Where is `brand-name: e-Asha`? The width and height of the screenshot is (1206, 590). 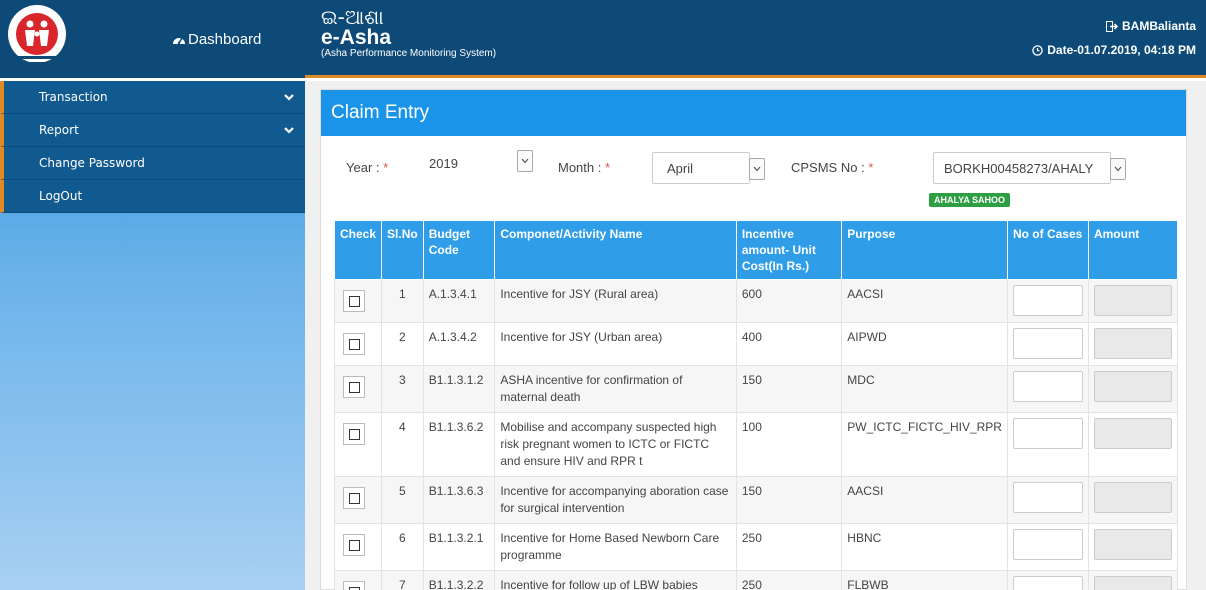
brand-name: e-Asha is located at coordinates (356, 37).